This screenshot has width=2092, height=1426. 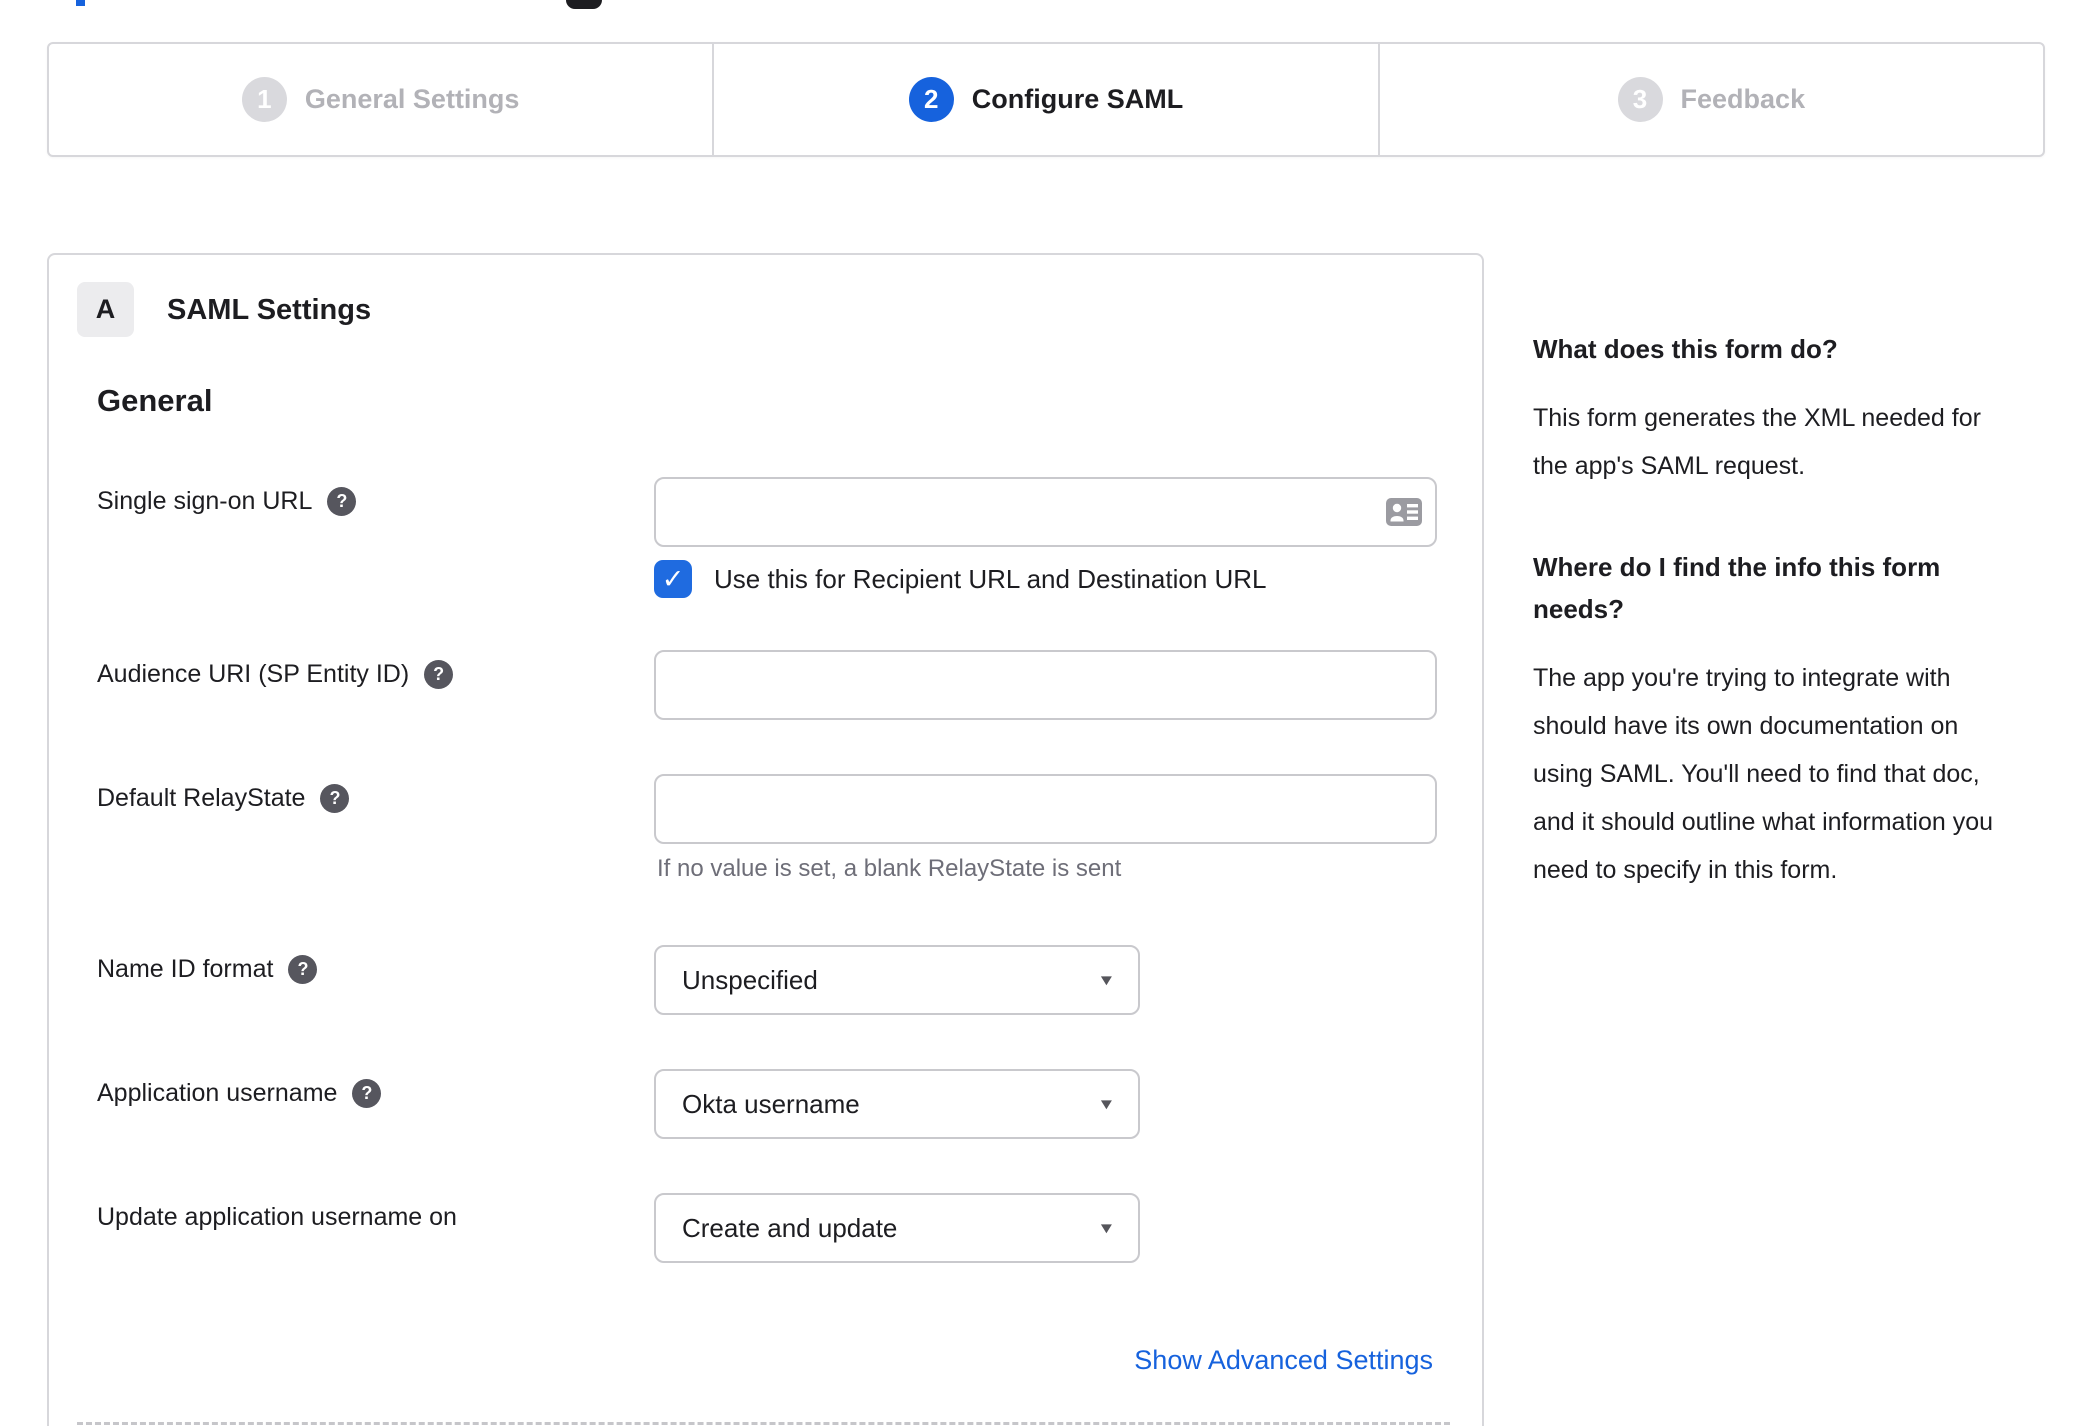 I want to click on section-dashed-divider, so click(x=763, y=1423).